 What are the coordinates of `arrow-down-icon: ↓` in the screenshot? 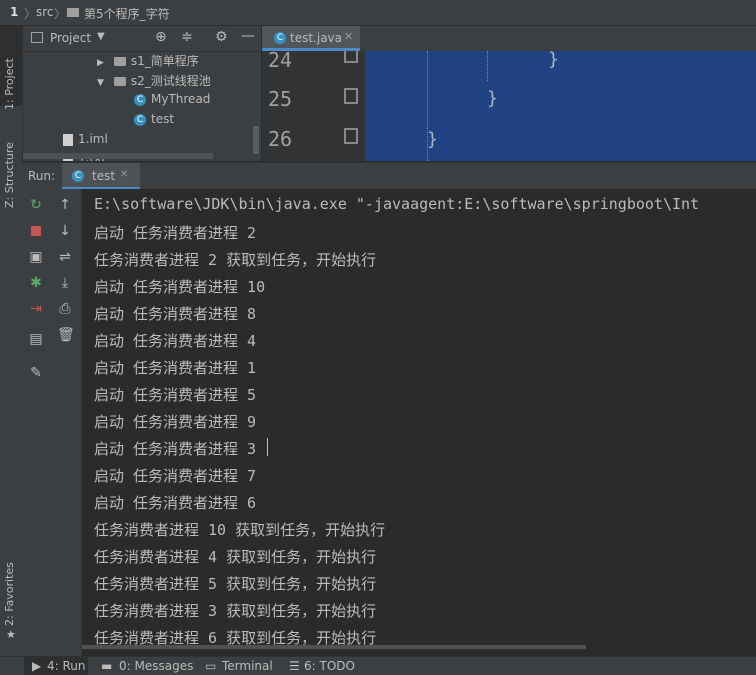 It's located at (65, 231).